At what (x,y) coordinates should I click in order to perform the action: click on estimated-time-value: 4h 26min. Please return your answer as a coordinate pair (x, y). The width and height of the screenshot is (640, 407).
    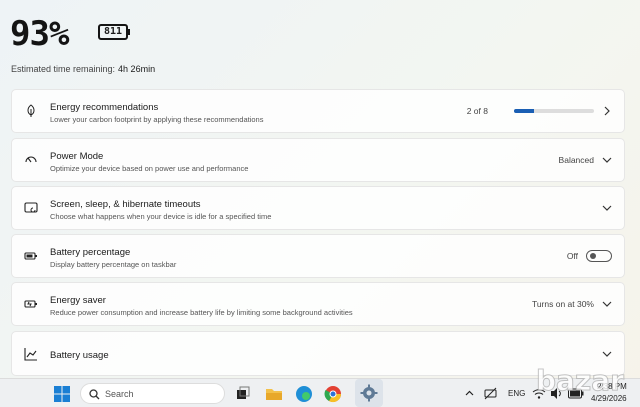
    Looking at the image, I should click on (137, 69).